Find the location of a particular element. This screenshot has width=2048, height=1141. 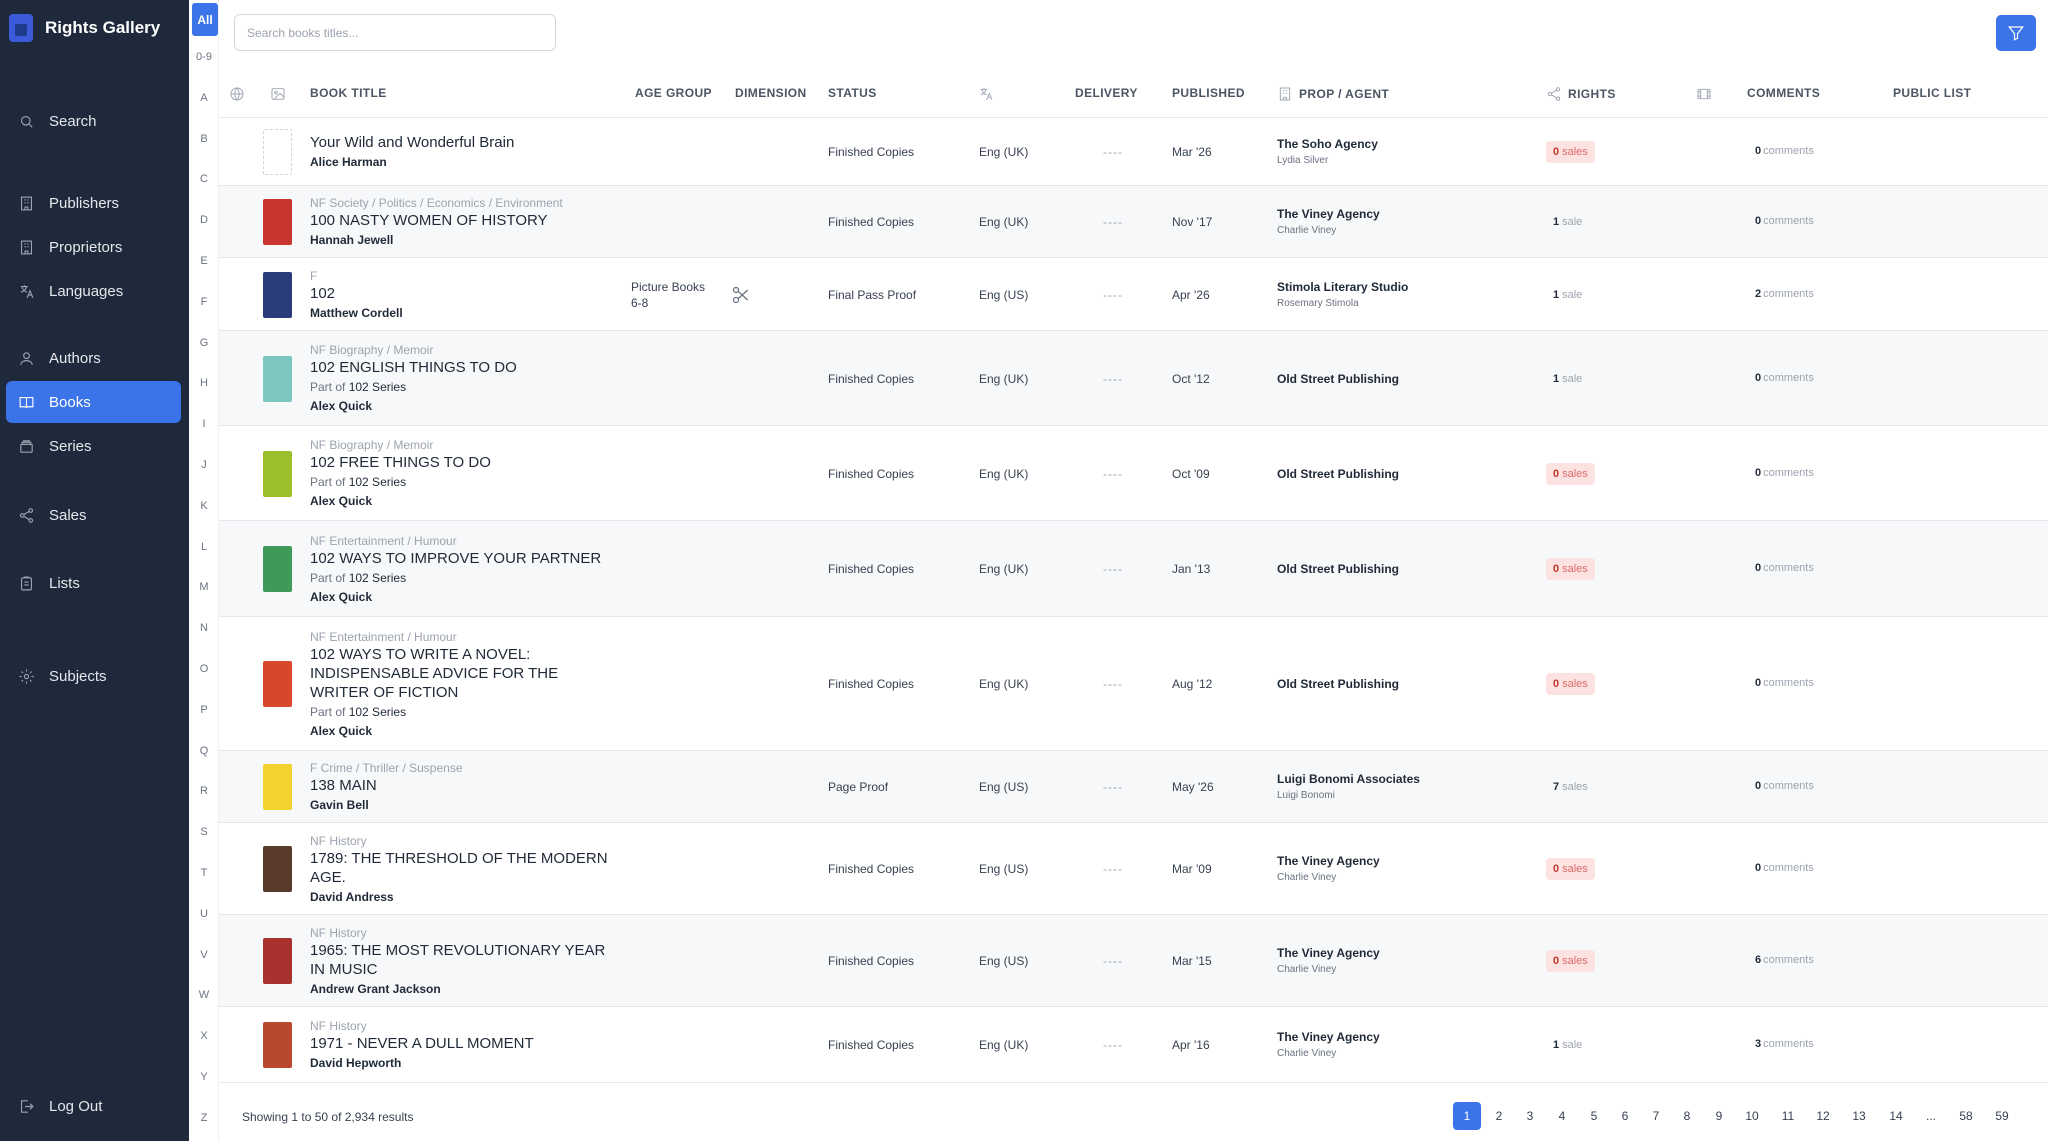

book-title: 1789: THE THRESHOLD OF THE MODERN AGE. is located at coordinates (460, 868).